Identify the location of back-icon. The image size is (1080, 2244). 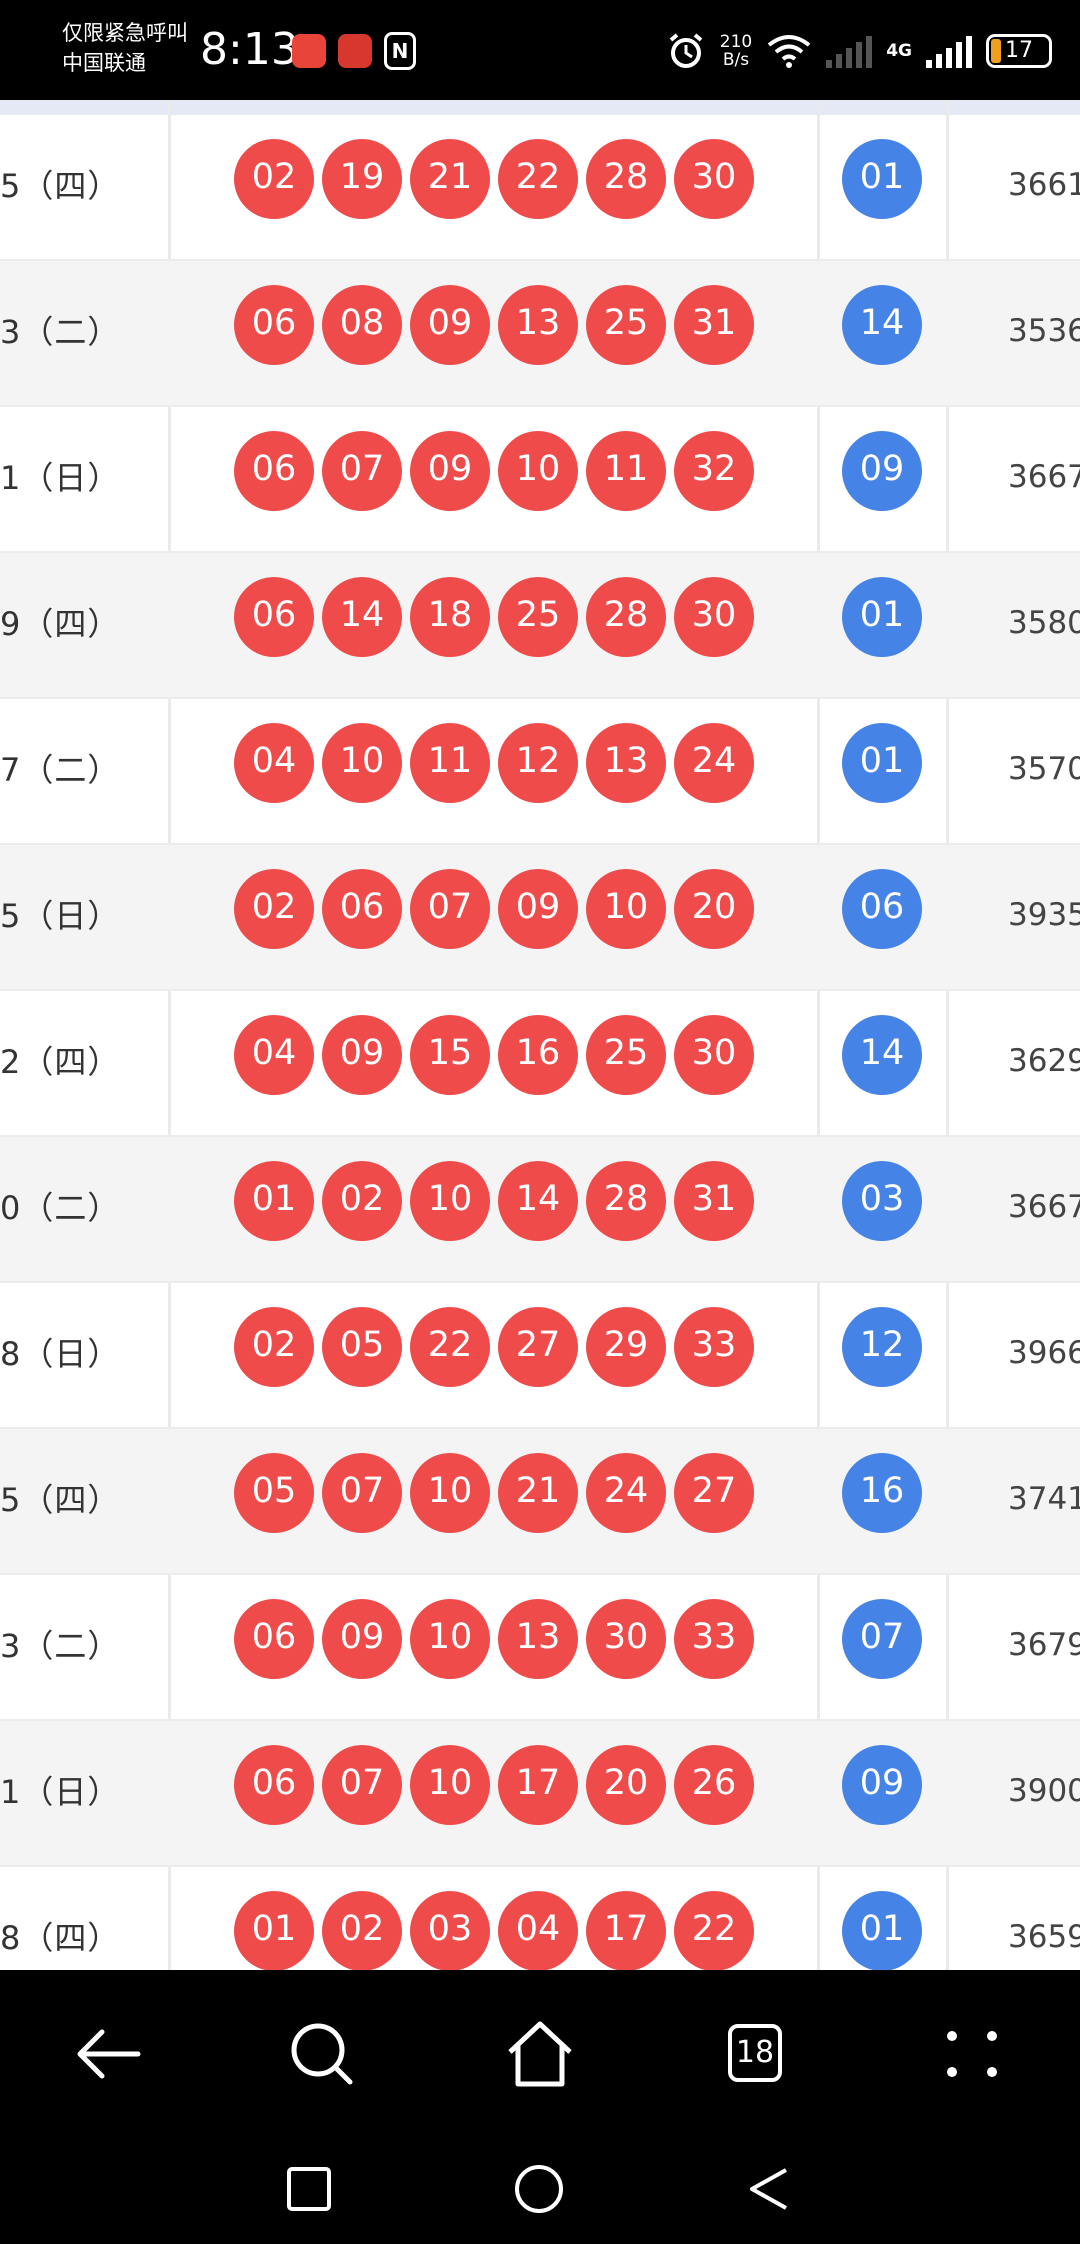
(108, 2054).